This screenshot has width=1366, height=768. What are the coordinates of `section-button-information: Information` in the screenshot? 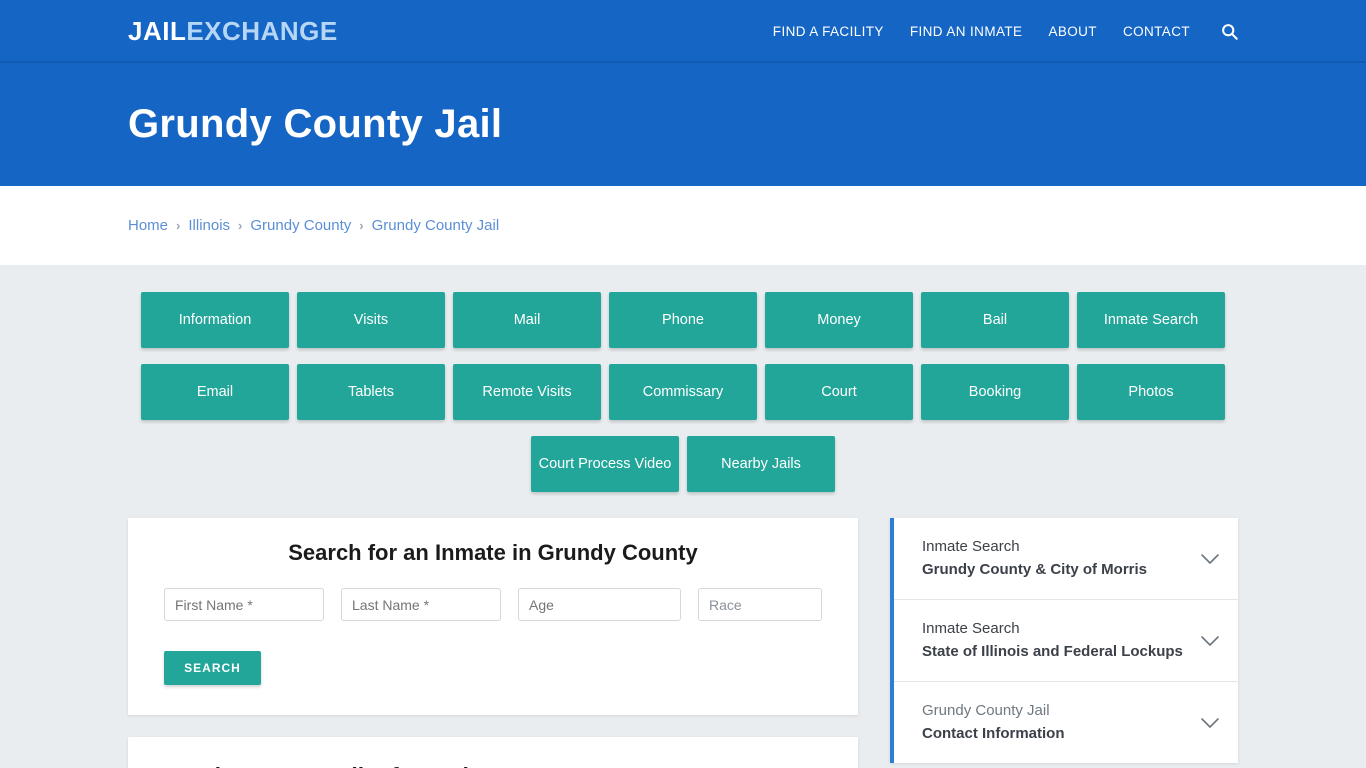 It's located at (215, 320).